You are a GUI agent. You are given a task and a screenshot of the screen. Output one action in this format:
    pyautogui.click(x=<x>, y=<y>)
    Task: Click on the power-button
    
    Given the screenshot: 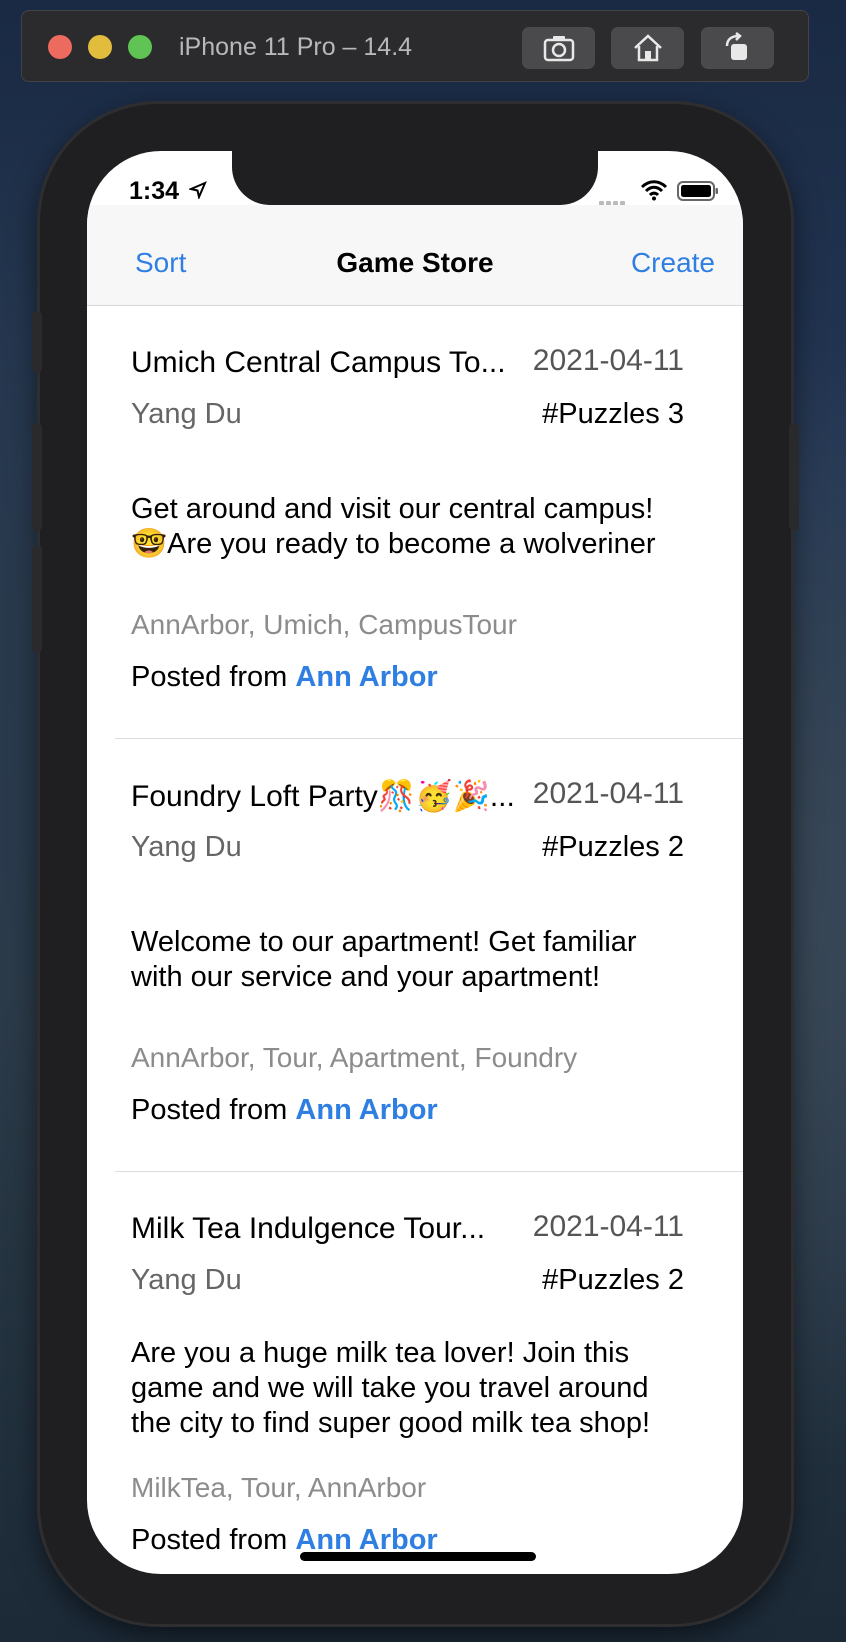 What is the action you would take?
    pyautogui.click(x=794, y=477)
    